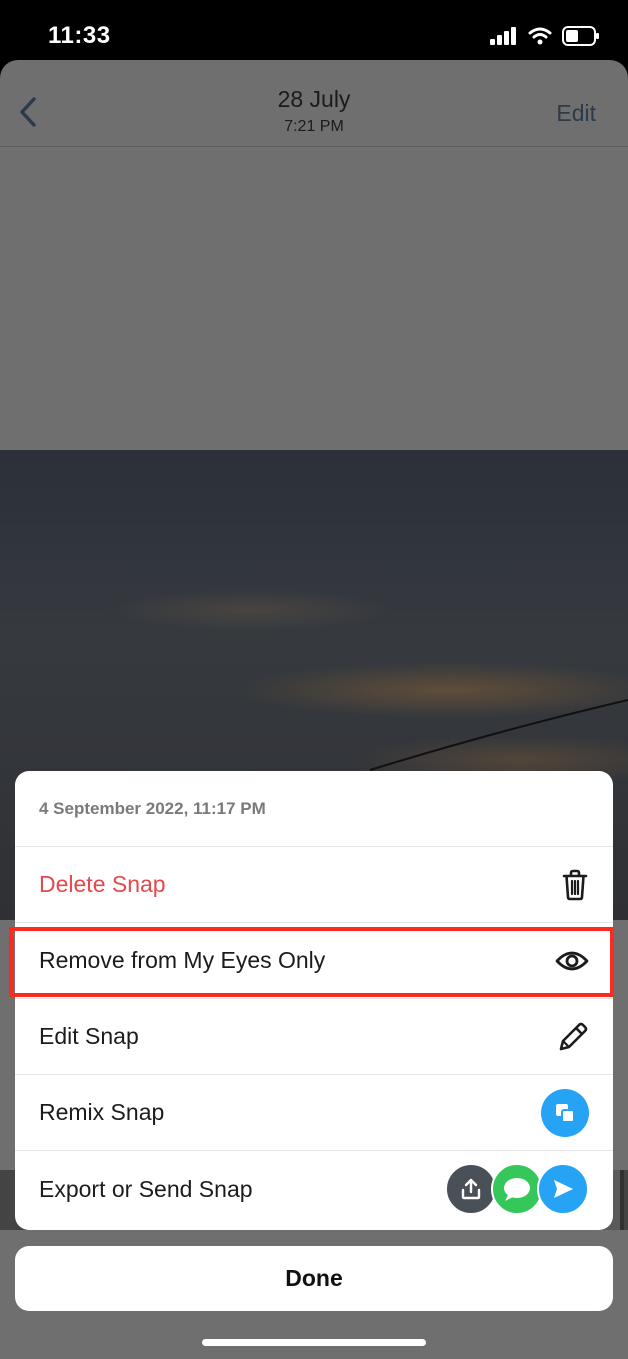  What do you see at coordinates (314, 1278) in the screenshot?
I see `done-button: Done` at bounding box center [314, 1278].